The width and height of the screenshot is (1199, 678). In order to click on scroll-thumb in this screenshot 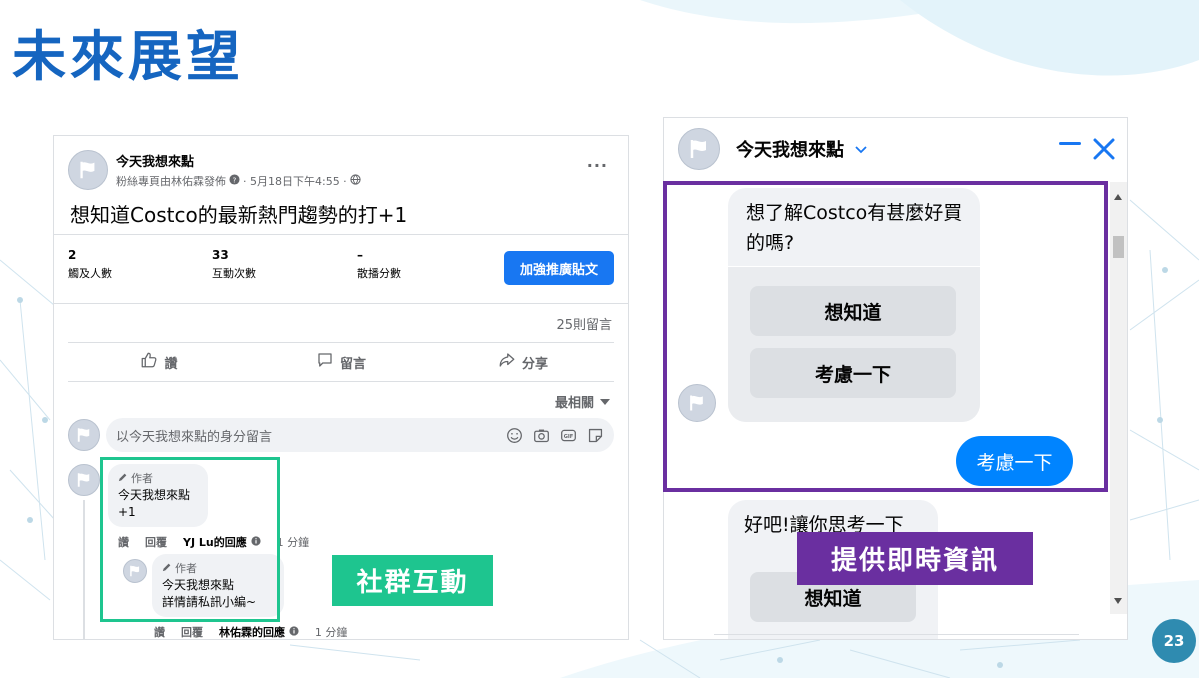, I will do `click(1118, 247)`.